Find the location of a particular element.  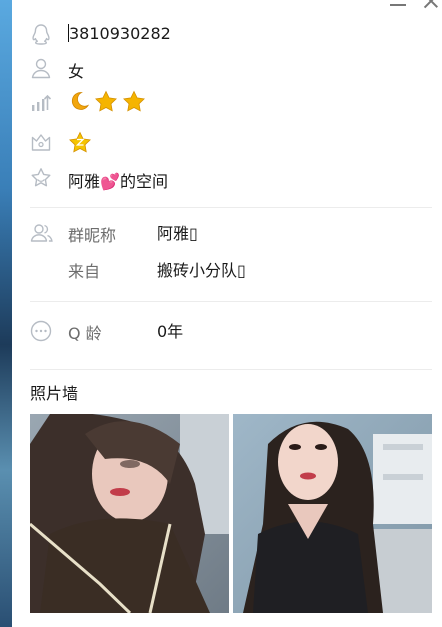

window-controls is located at coordinates (414, 6).